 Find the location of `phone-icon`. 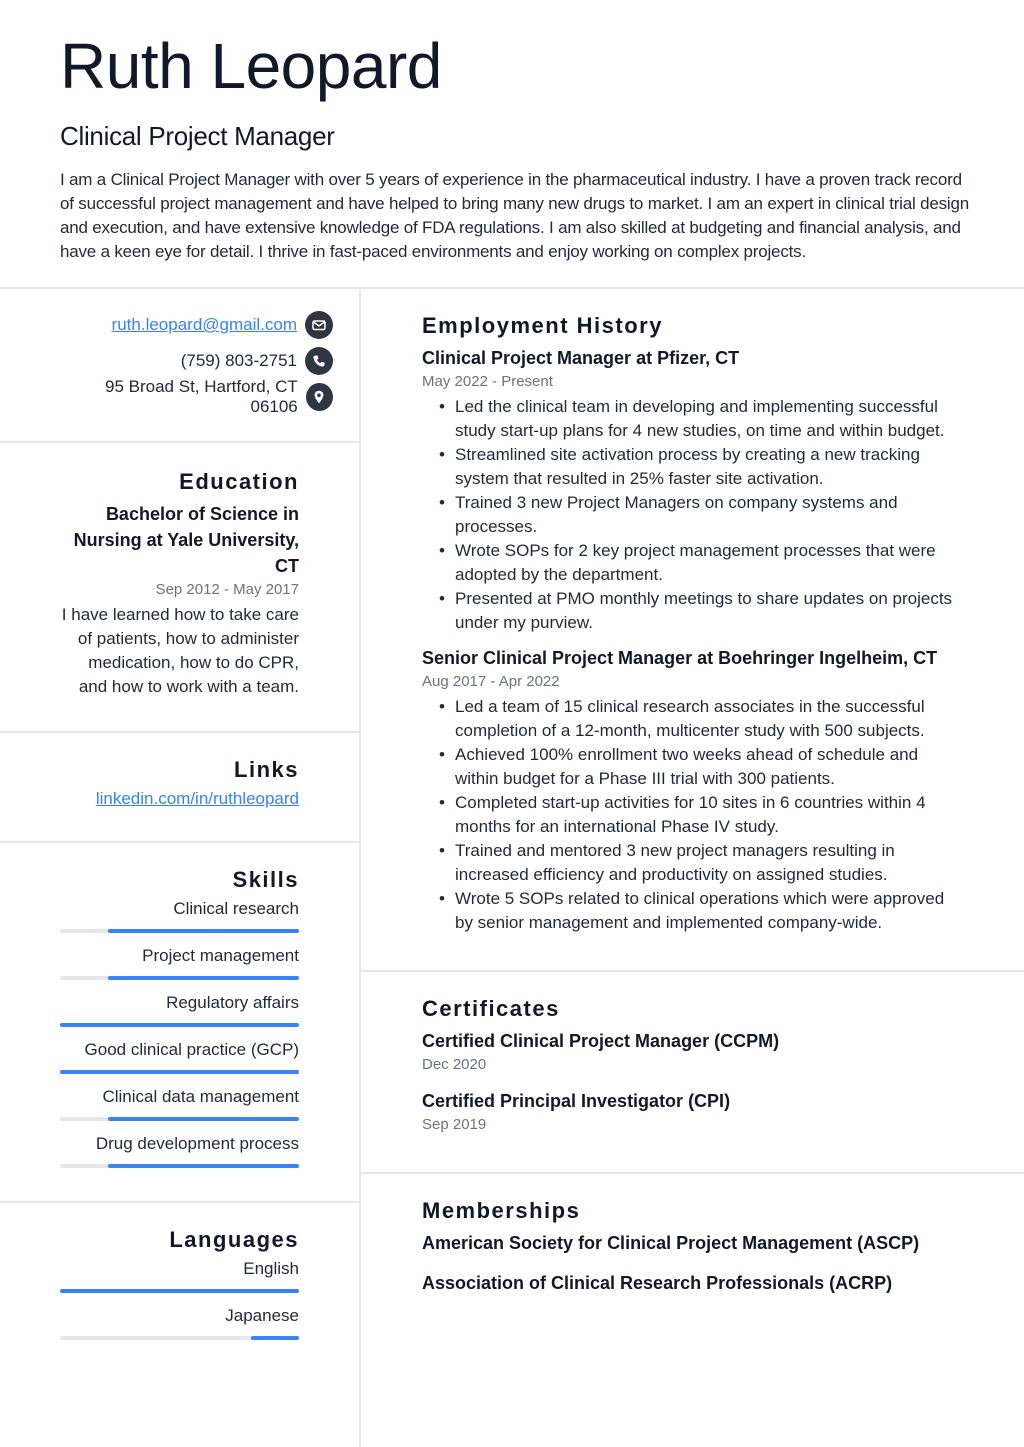

phone-icon is located at coordinates (319, 361).